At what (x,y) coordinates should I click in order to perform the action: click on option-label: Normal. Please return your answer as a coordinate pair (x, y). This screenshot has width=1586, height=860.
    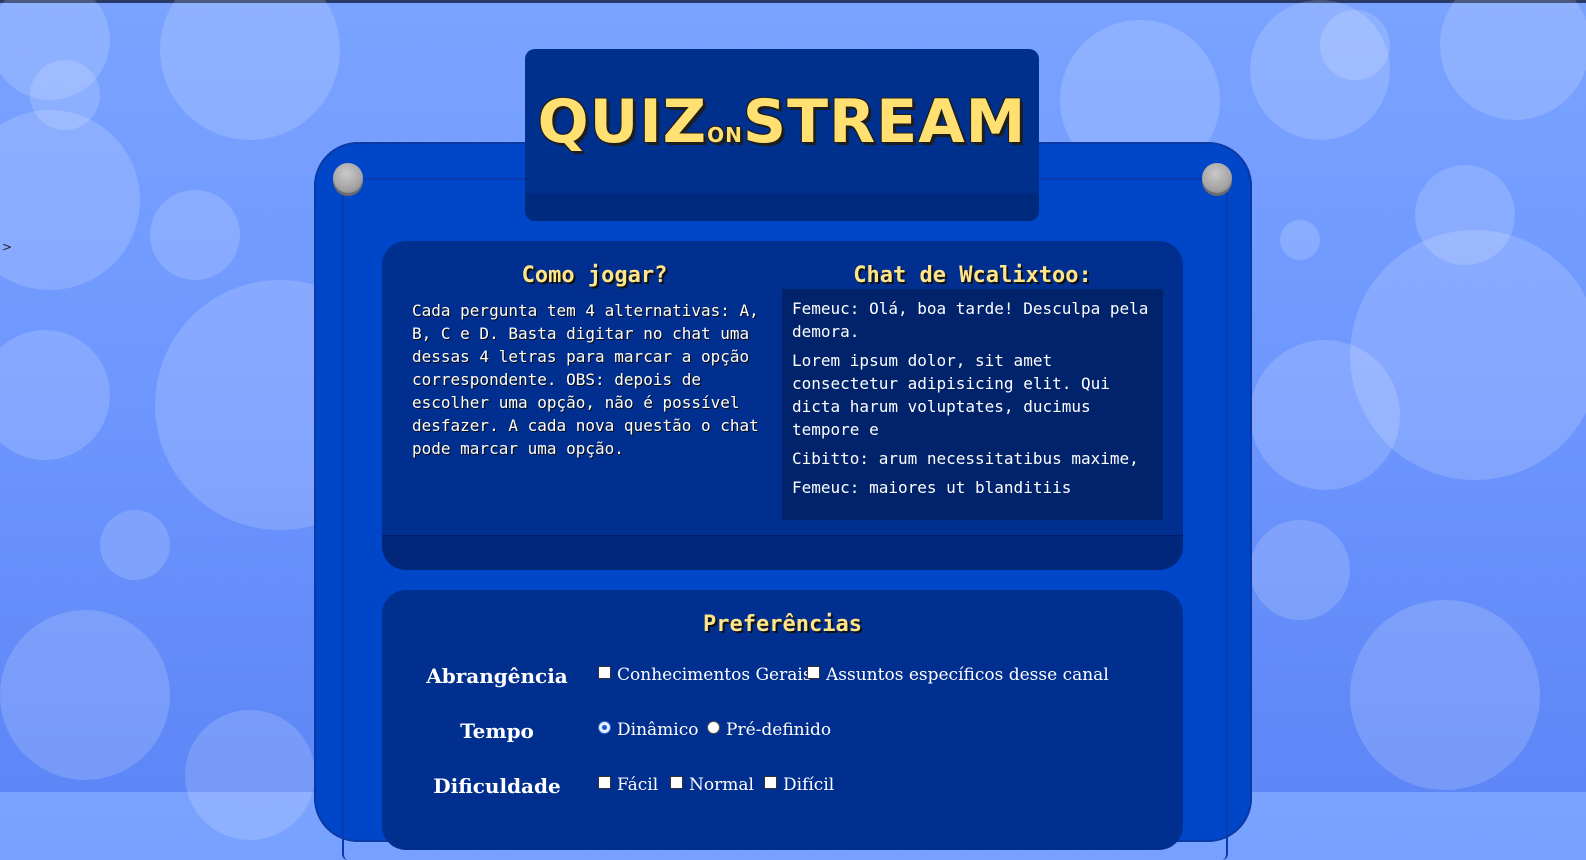
    Looking at the image, I should click on (721, 785).